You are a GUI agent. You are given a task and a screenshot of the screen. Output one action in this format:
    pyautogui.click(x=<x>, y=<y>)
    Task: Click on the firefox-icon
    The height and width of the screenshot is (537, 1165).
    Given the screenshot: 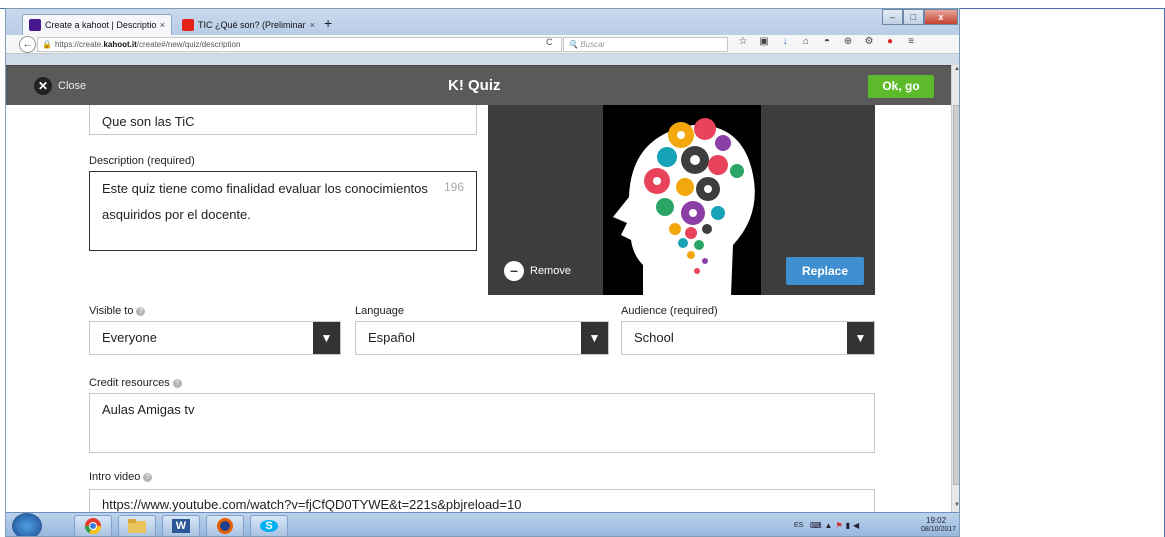 What is the action you would take?
    pyautogui.click(x=225, y=525)
    